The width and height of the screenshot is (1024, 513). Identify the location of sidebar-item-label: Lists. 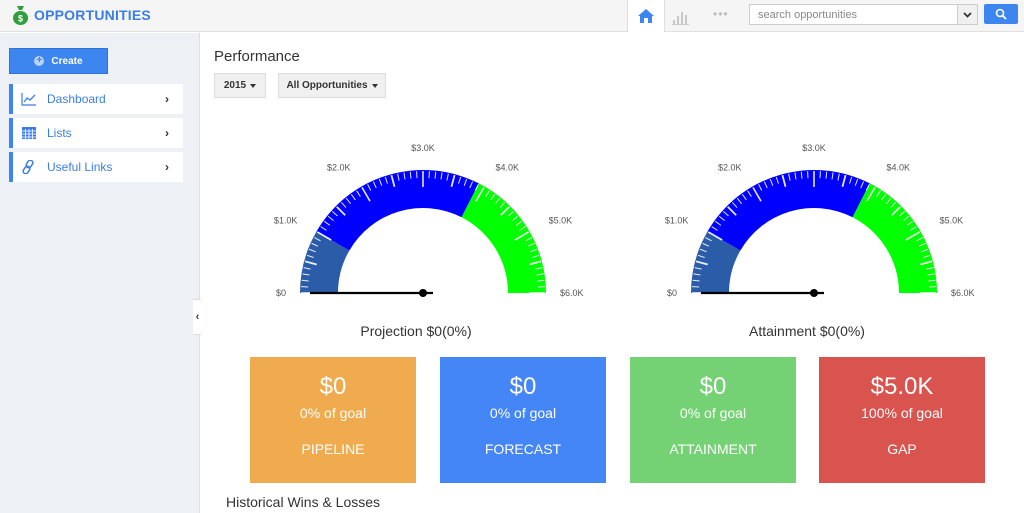
(59, 133).